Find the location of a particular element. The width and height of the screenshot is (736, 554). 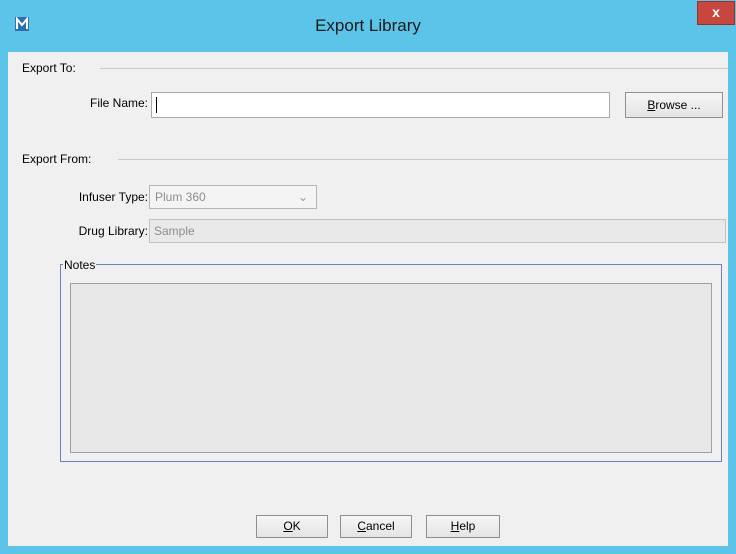

drug-library-label: Drug Library: is located at coordinates (113, 231).